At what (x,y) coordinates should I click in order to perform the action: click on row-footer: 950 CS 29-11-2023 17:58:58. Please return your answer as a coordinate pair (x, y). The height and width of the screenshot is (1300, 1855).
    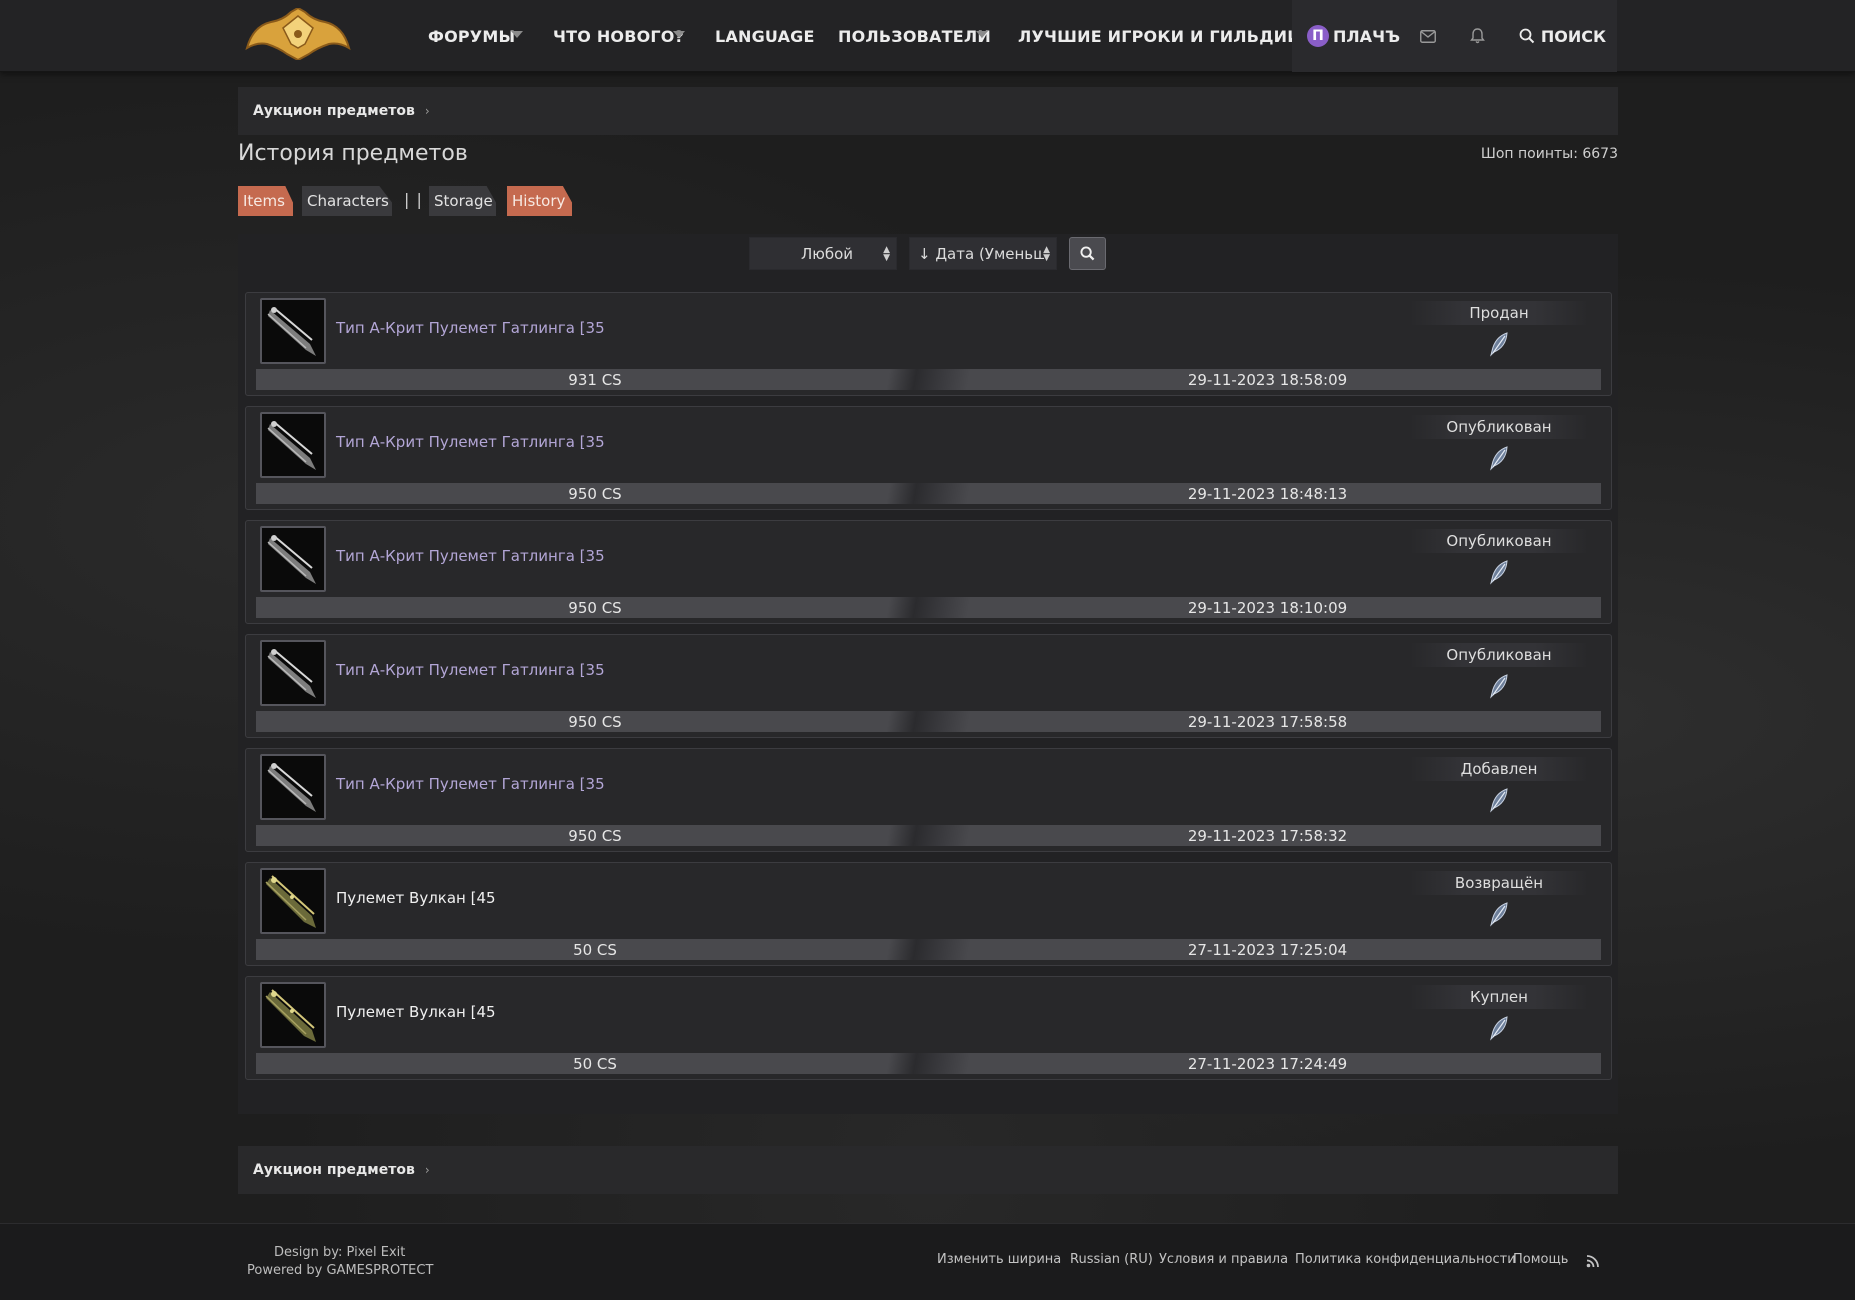
    Looking at the image, I should click on (928, 721).